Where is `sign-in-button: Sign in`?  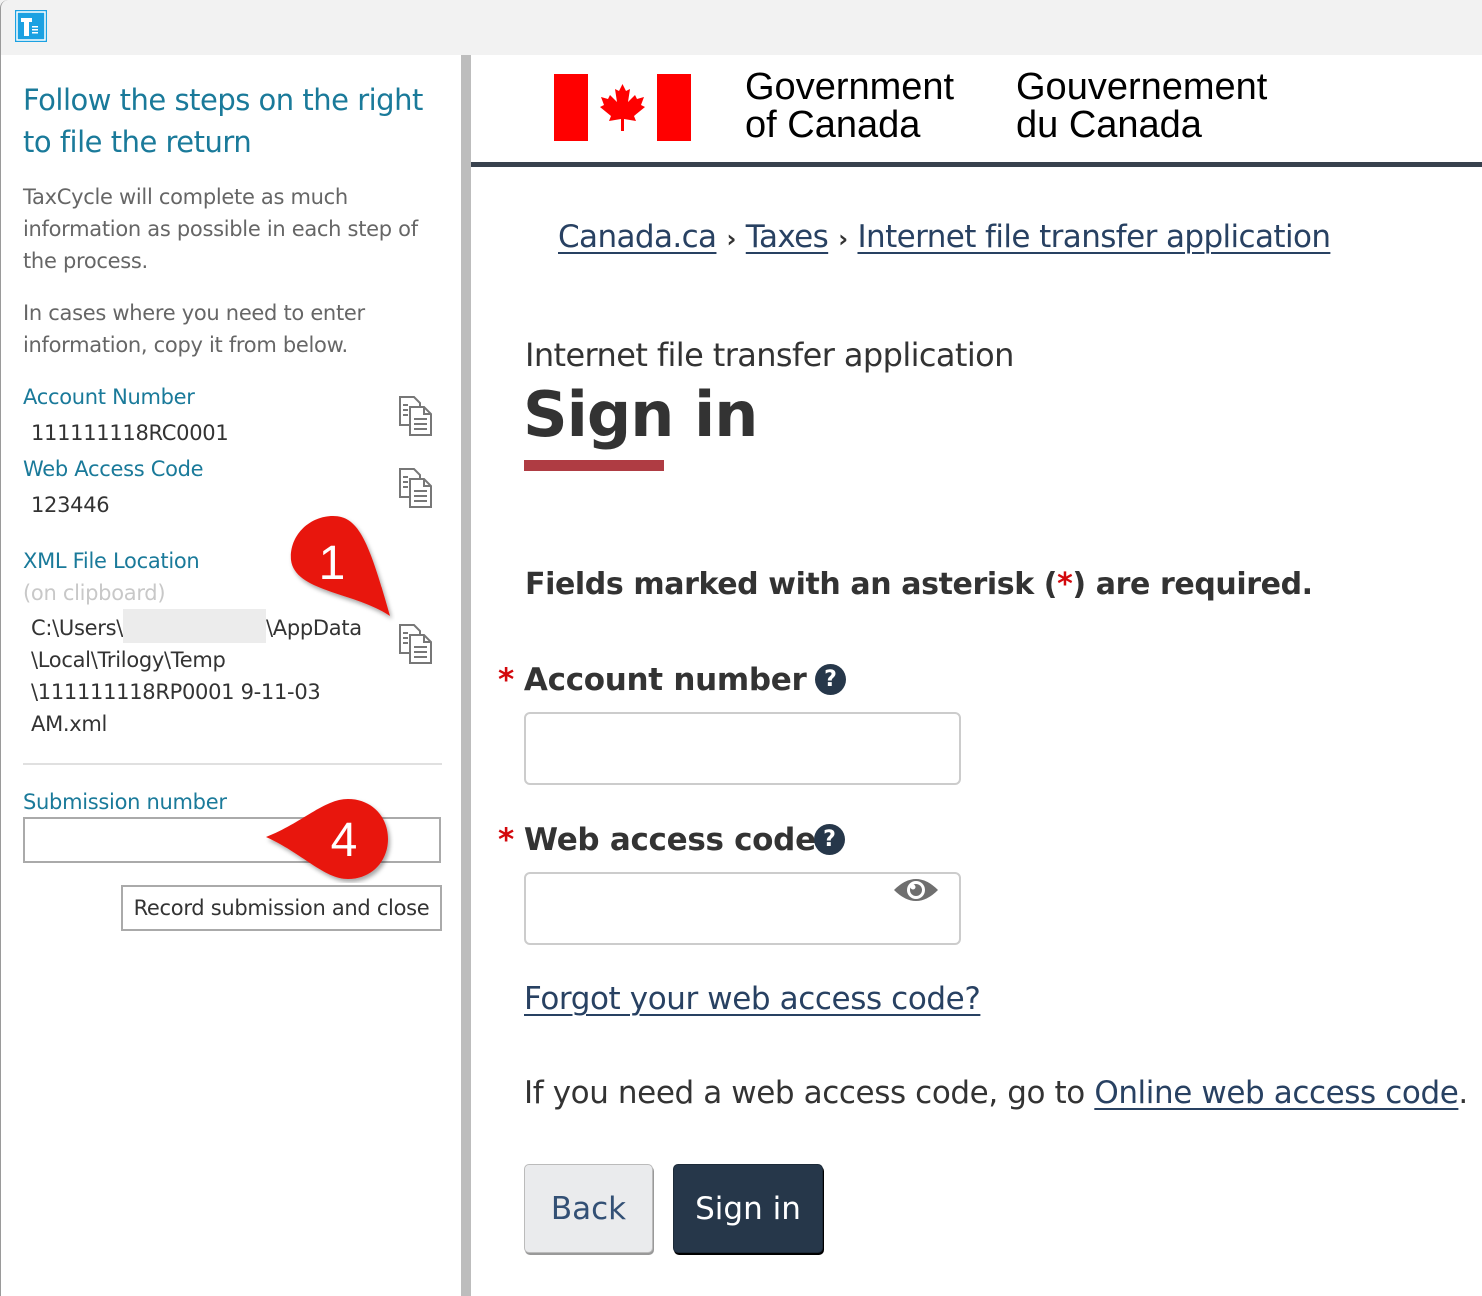
sign-in-button: Sign in is located at coordinates (748, 1208).